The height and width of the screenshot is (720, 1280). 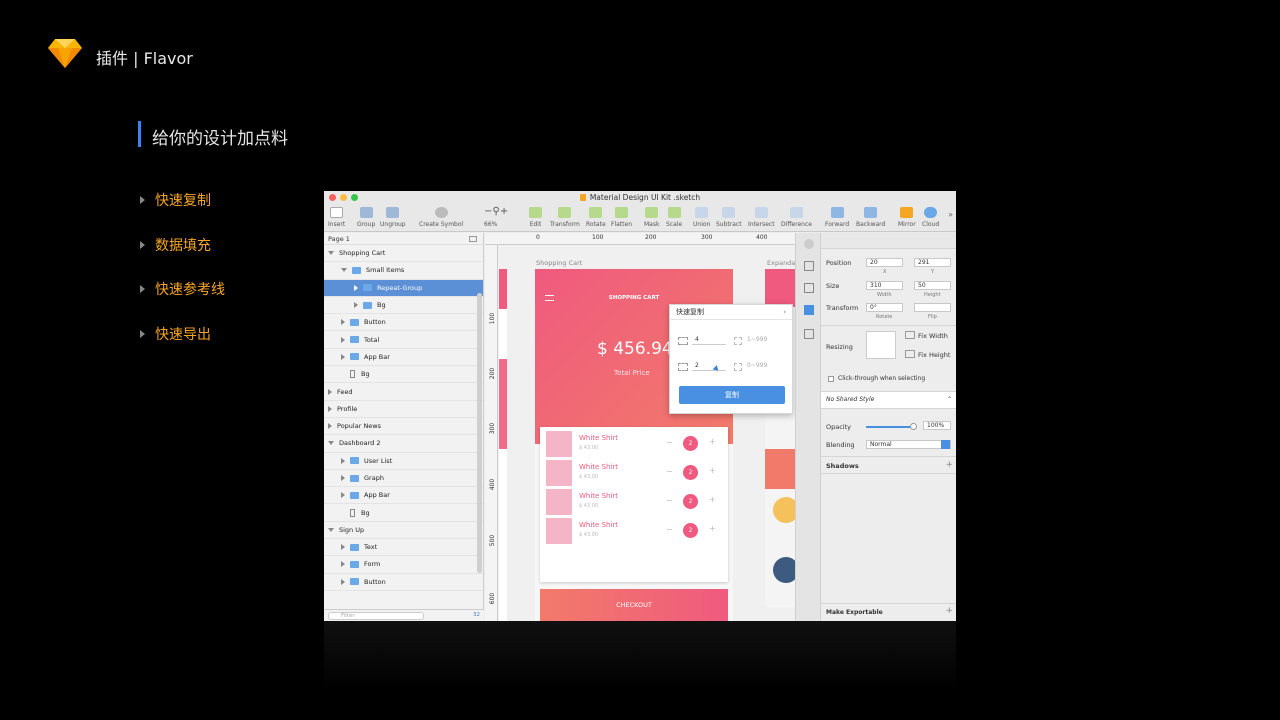 I want to click on columns-range-input: 1~999, so click(x=764, y=340).